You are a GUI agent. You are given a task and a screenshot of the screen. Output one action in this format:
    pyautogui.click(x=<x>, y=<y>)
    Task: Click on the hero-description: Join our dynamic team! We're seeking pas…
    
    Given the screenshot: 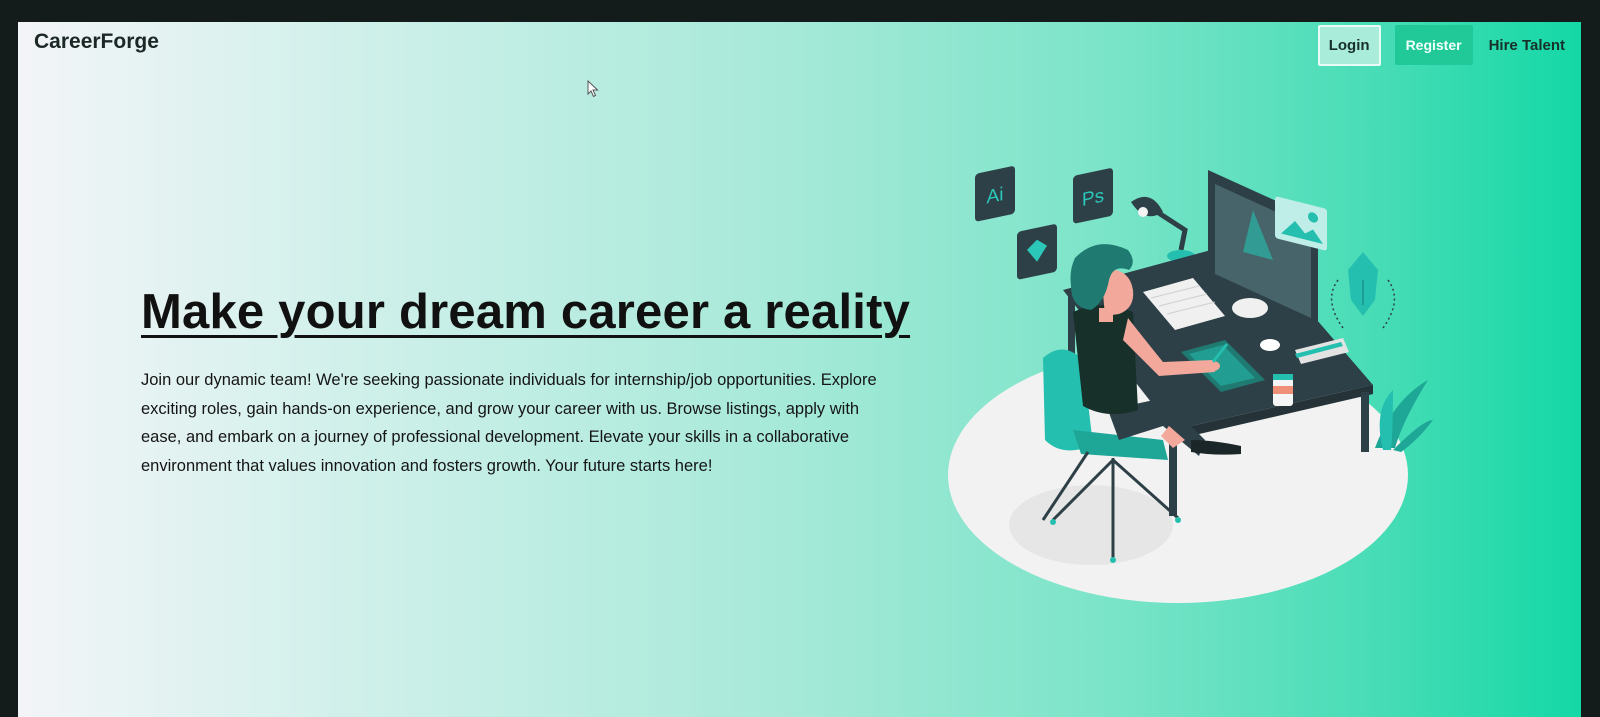 What is the action you would take?
    pyautogui.click(x=509, y=423)
    